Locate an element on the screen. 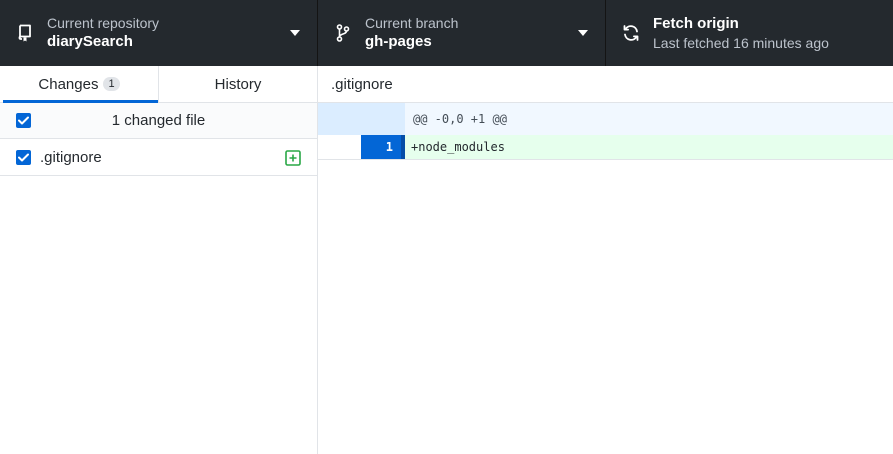 Image resolution: width=893 pixels, height=454 pixels. file-checkbox is located at coordinates (23, 157).